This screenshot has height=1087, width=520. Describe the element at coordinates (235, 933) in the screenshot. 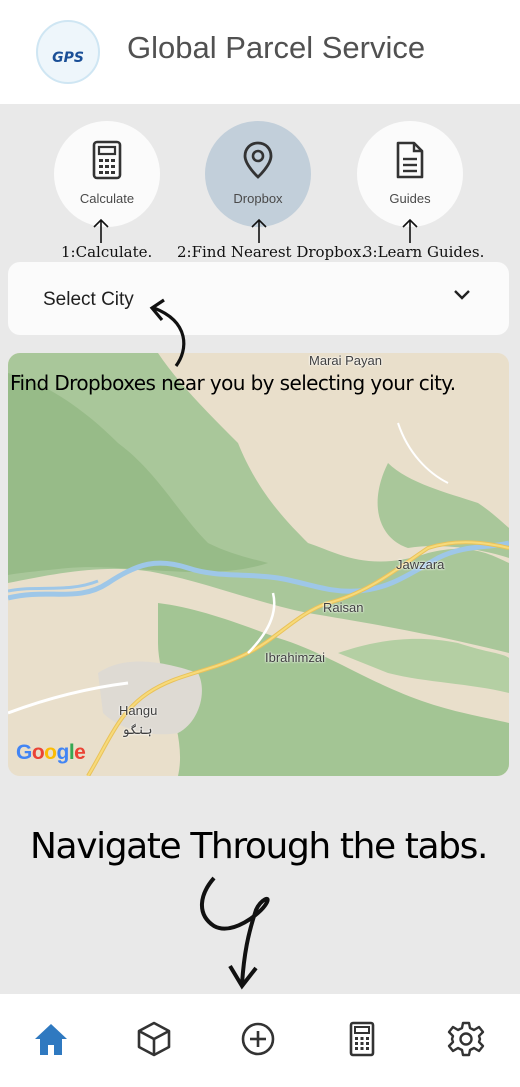

I see `squiggle-arrow-icon` at that location.